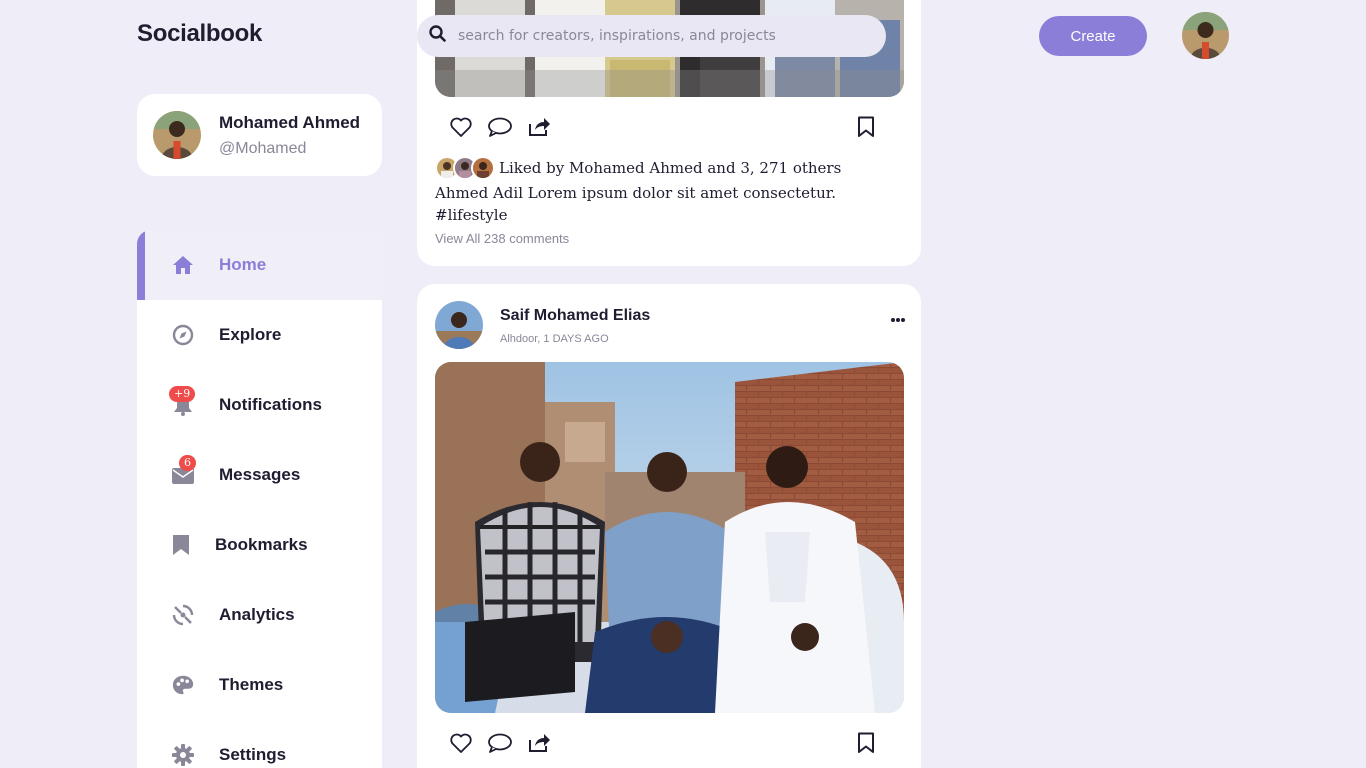 This screenshot has height=768, width=1366. I want to click on bell-icon: +9, so click(182, 401).